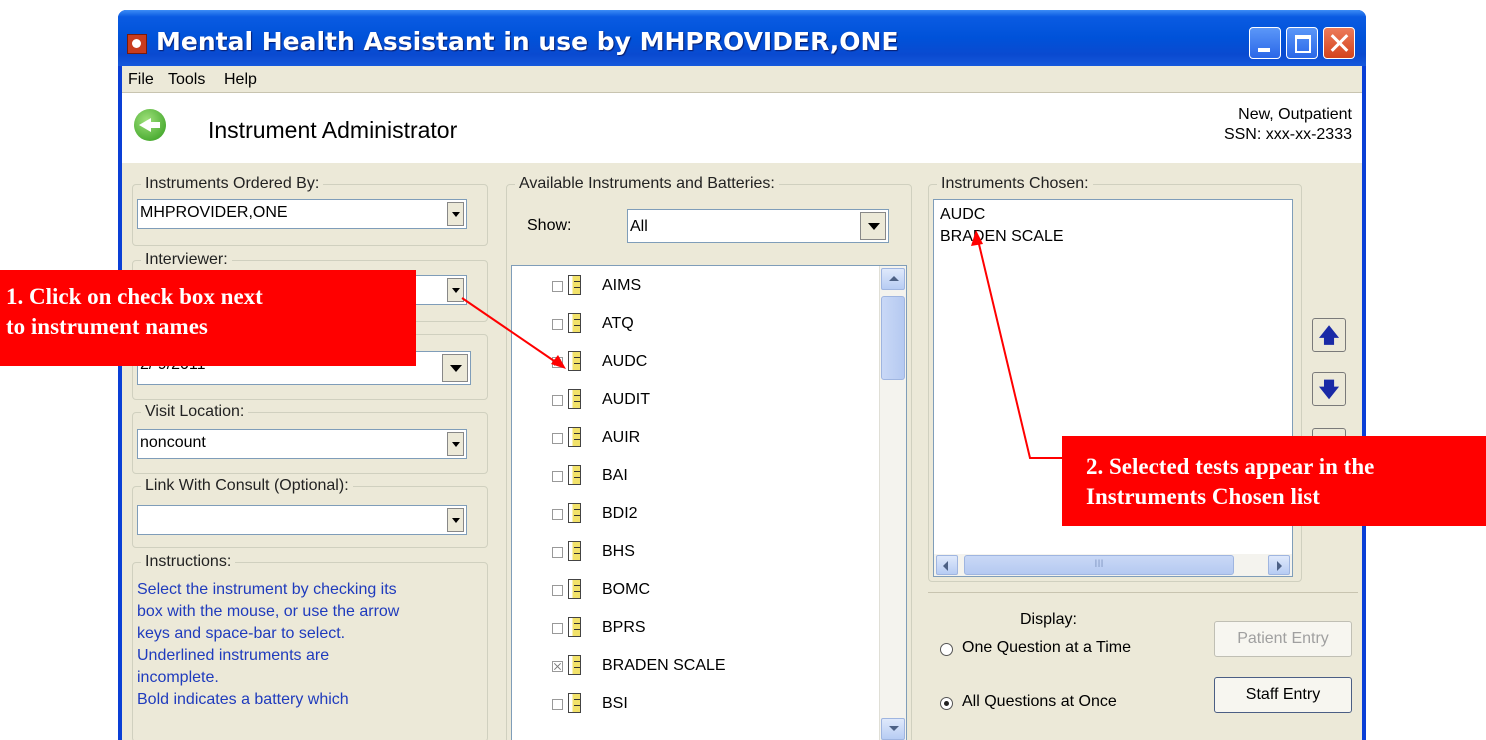 The image size is (1486, 740). Describe the element at coordinates (977, 238) in the screenshot. I see `callout-2-arrowhead` at that location.